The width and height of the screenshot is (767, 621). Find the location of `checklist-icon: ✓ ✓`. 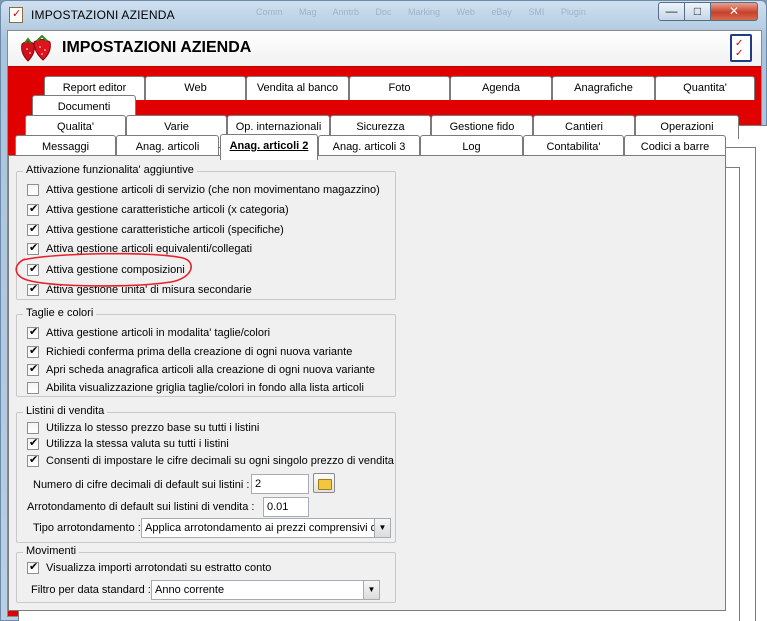

checklist-icon: ✓ ✓ is located at coordinates (741, 48).